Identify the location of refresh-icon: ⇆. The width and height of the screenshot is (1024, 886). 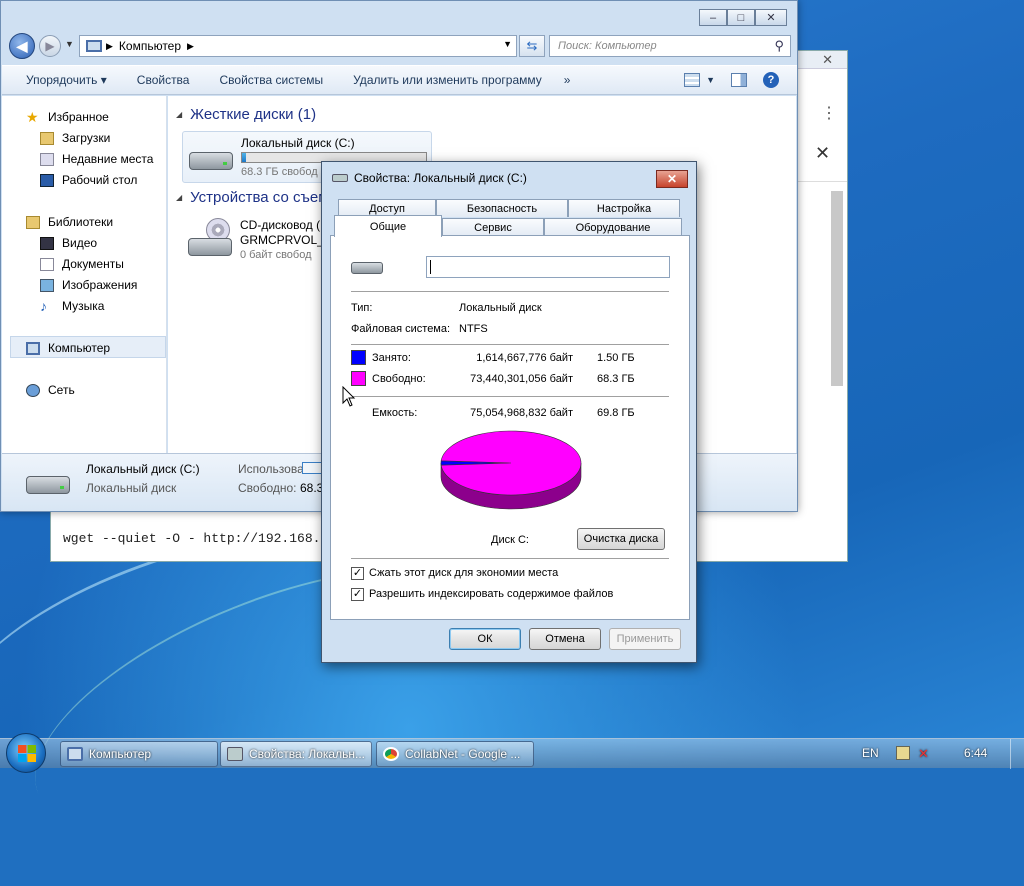
(532, 45).